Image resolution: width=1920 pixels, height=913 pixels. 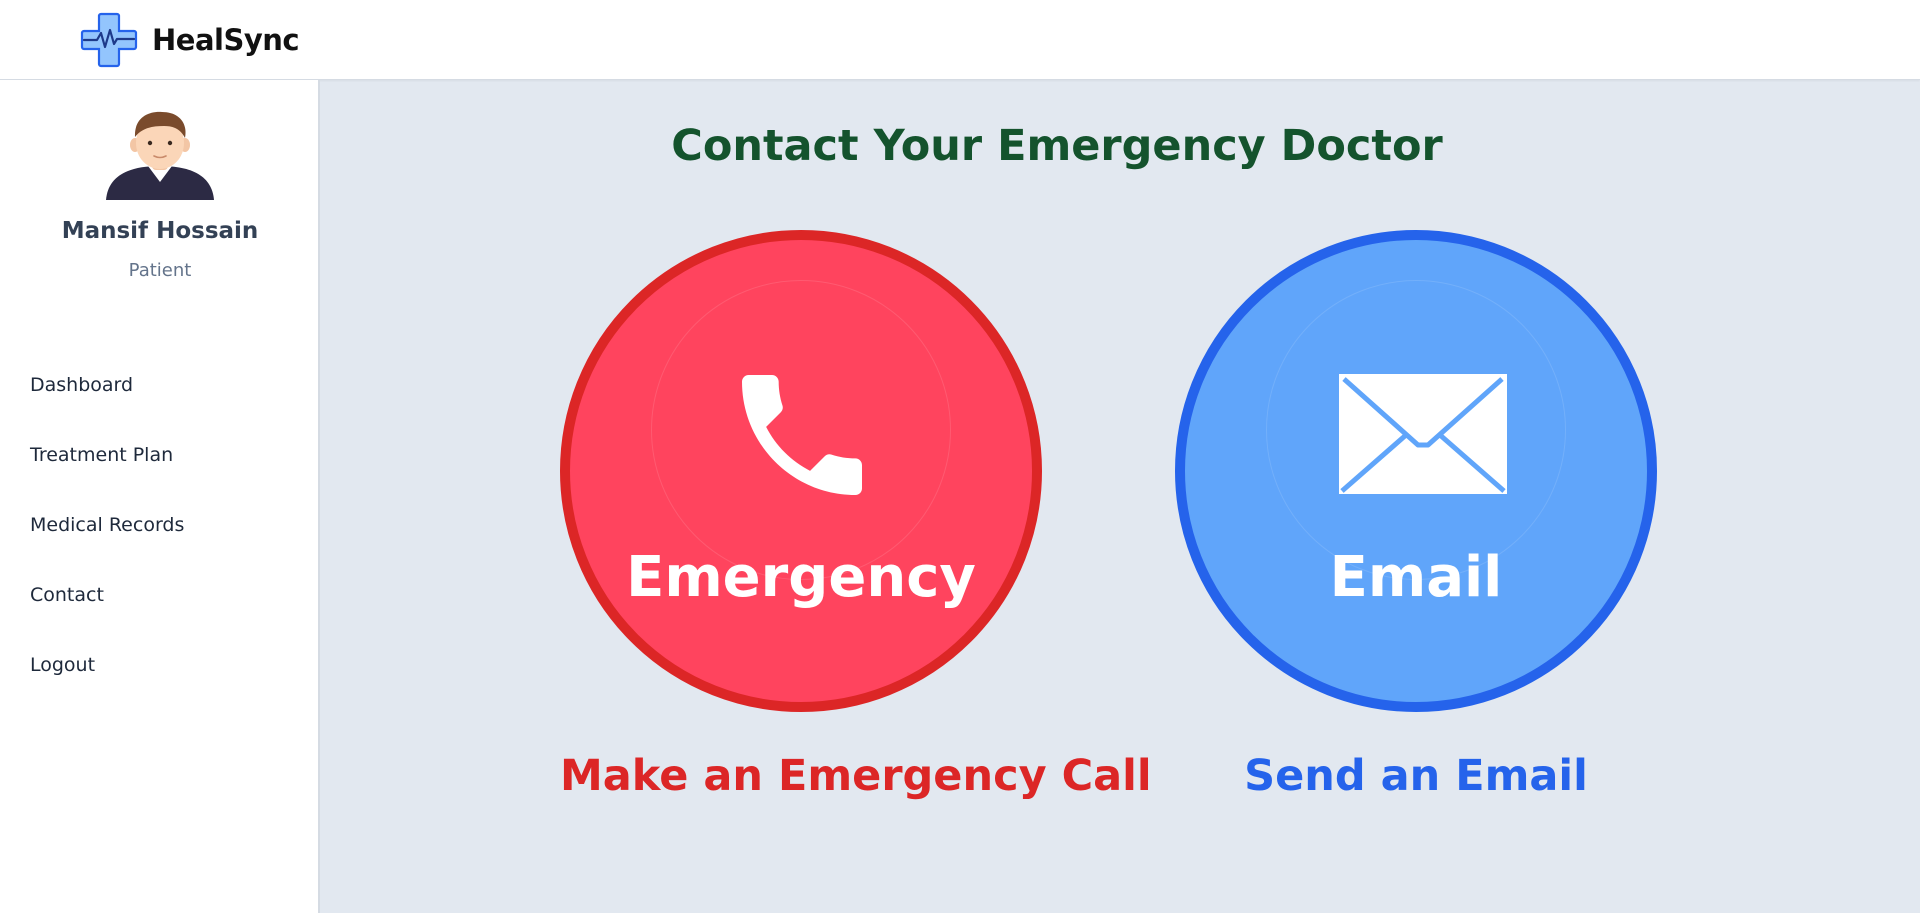 I want to click on send-email-caption: Send an Email, so click(x=1416, y=776).